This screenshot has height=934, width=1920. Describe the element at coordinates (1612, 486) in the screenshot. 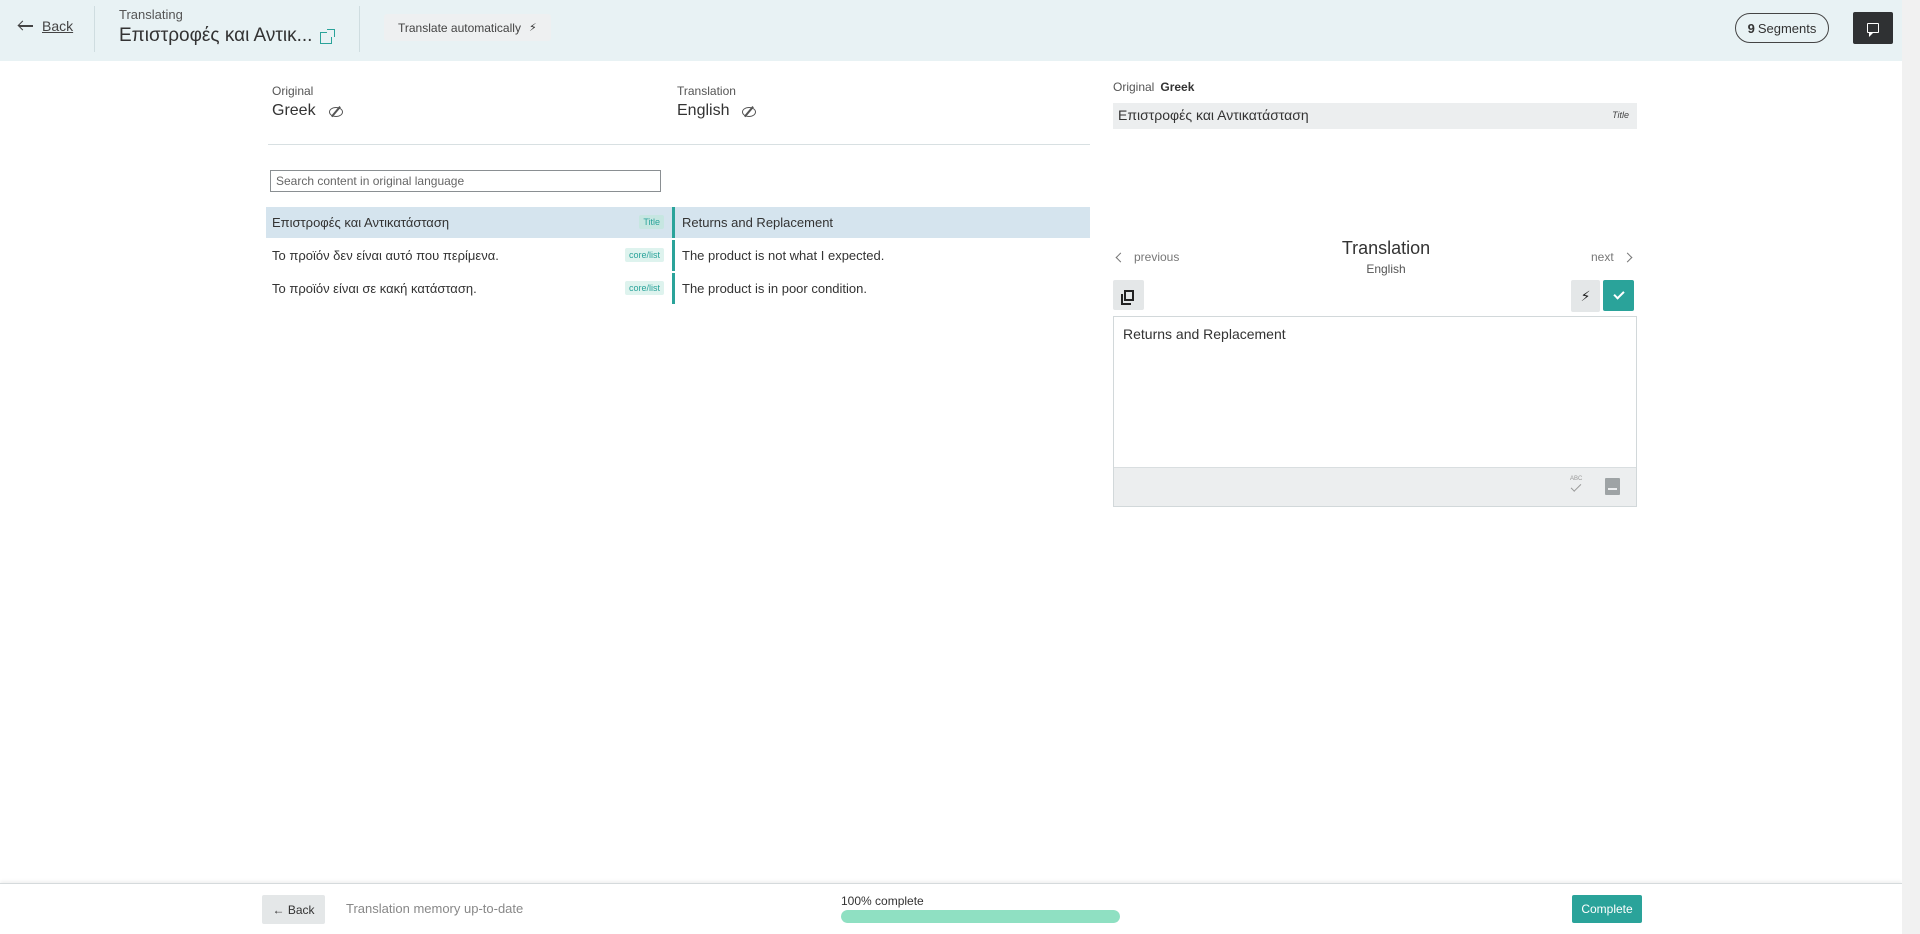

I see `book-icon` at that location.